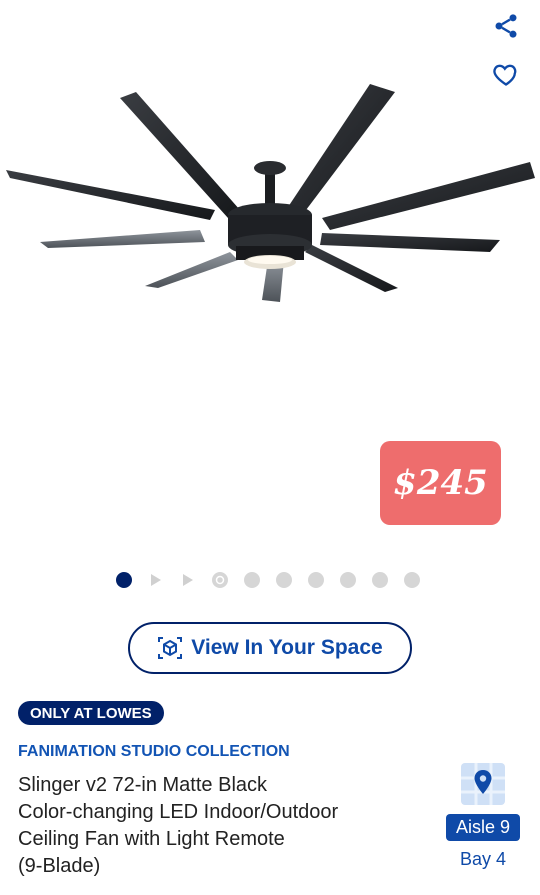  I want to click on map-pin-icon, so click(483, 784).